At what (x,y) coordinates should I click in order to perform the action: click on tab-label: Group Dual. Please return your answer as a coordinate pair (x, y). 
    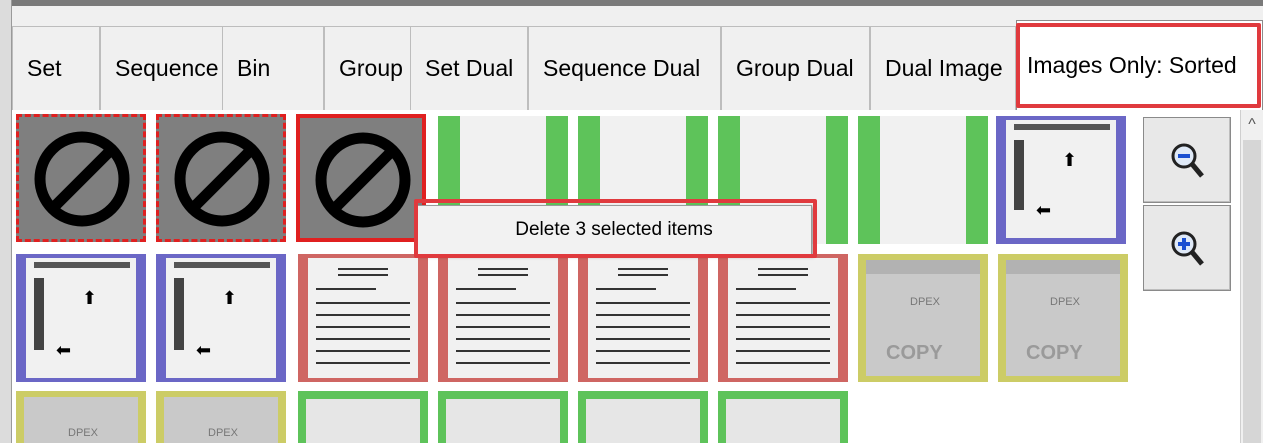
    Looking at the image, I should click on (795, 68).